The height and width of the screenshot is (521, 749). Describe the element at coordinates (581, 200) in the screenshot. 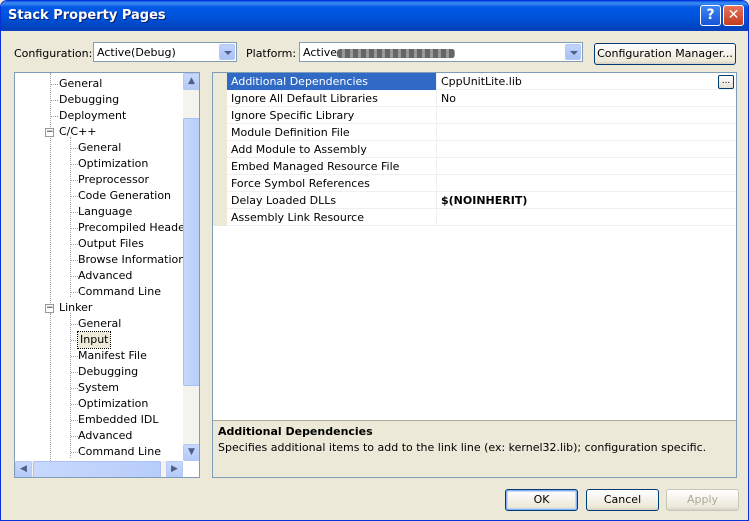

I see `property-value: $(NOINHERIT)` at that location.